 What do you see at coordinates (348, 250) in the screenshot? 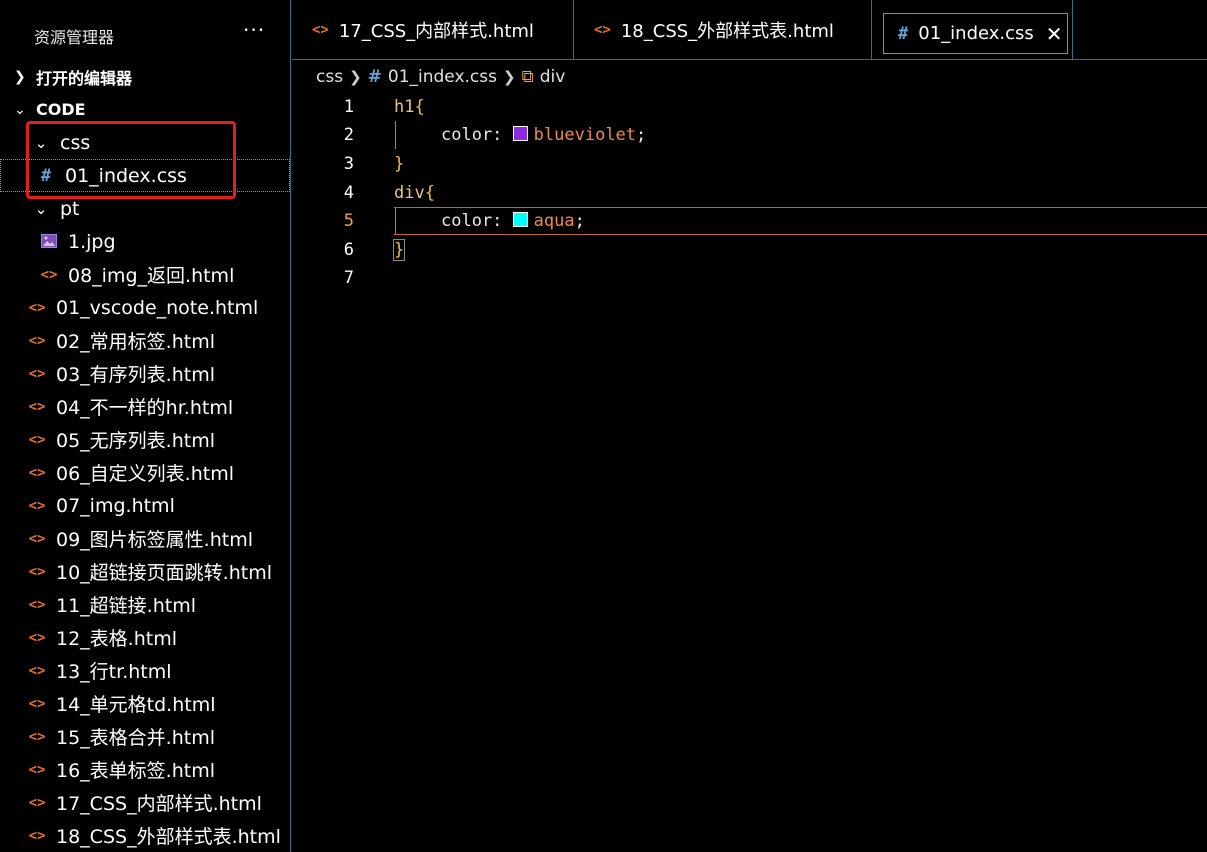
I see `line-number: 6` at bounding box center [348, 250].